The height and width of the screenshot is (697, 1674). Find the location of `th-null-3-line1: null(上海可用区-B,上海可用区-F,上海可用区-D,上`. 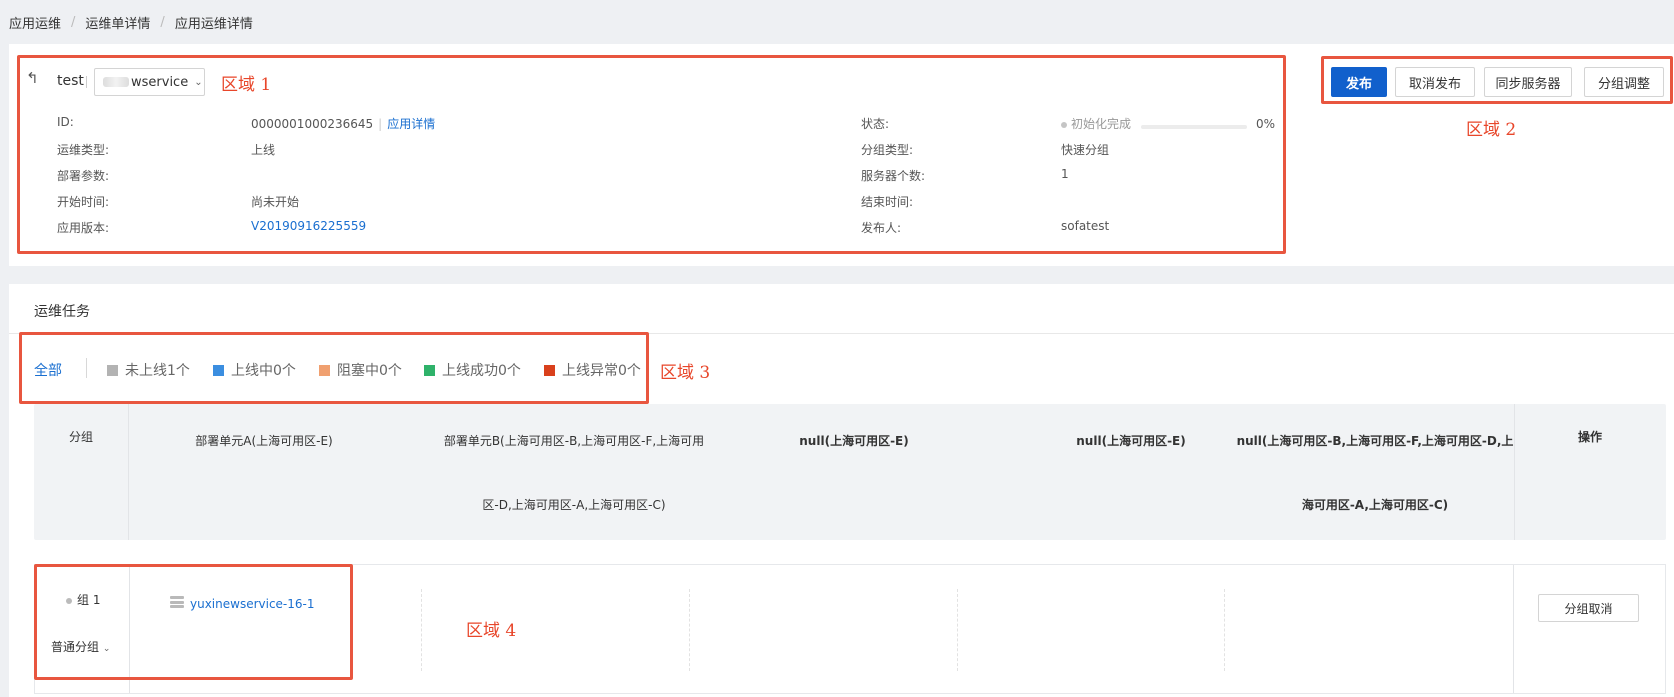

th-null-3-line1: null(上海可用区-B,上海可用区-F,上海可用区-D,上 is located at coordinates (1375, 441).